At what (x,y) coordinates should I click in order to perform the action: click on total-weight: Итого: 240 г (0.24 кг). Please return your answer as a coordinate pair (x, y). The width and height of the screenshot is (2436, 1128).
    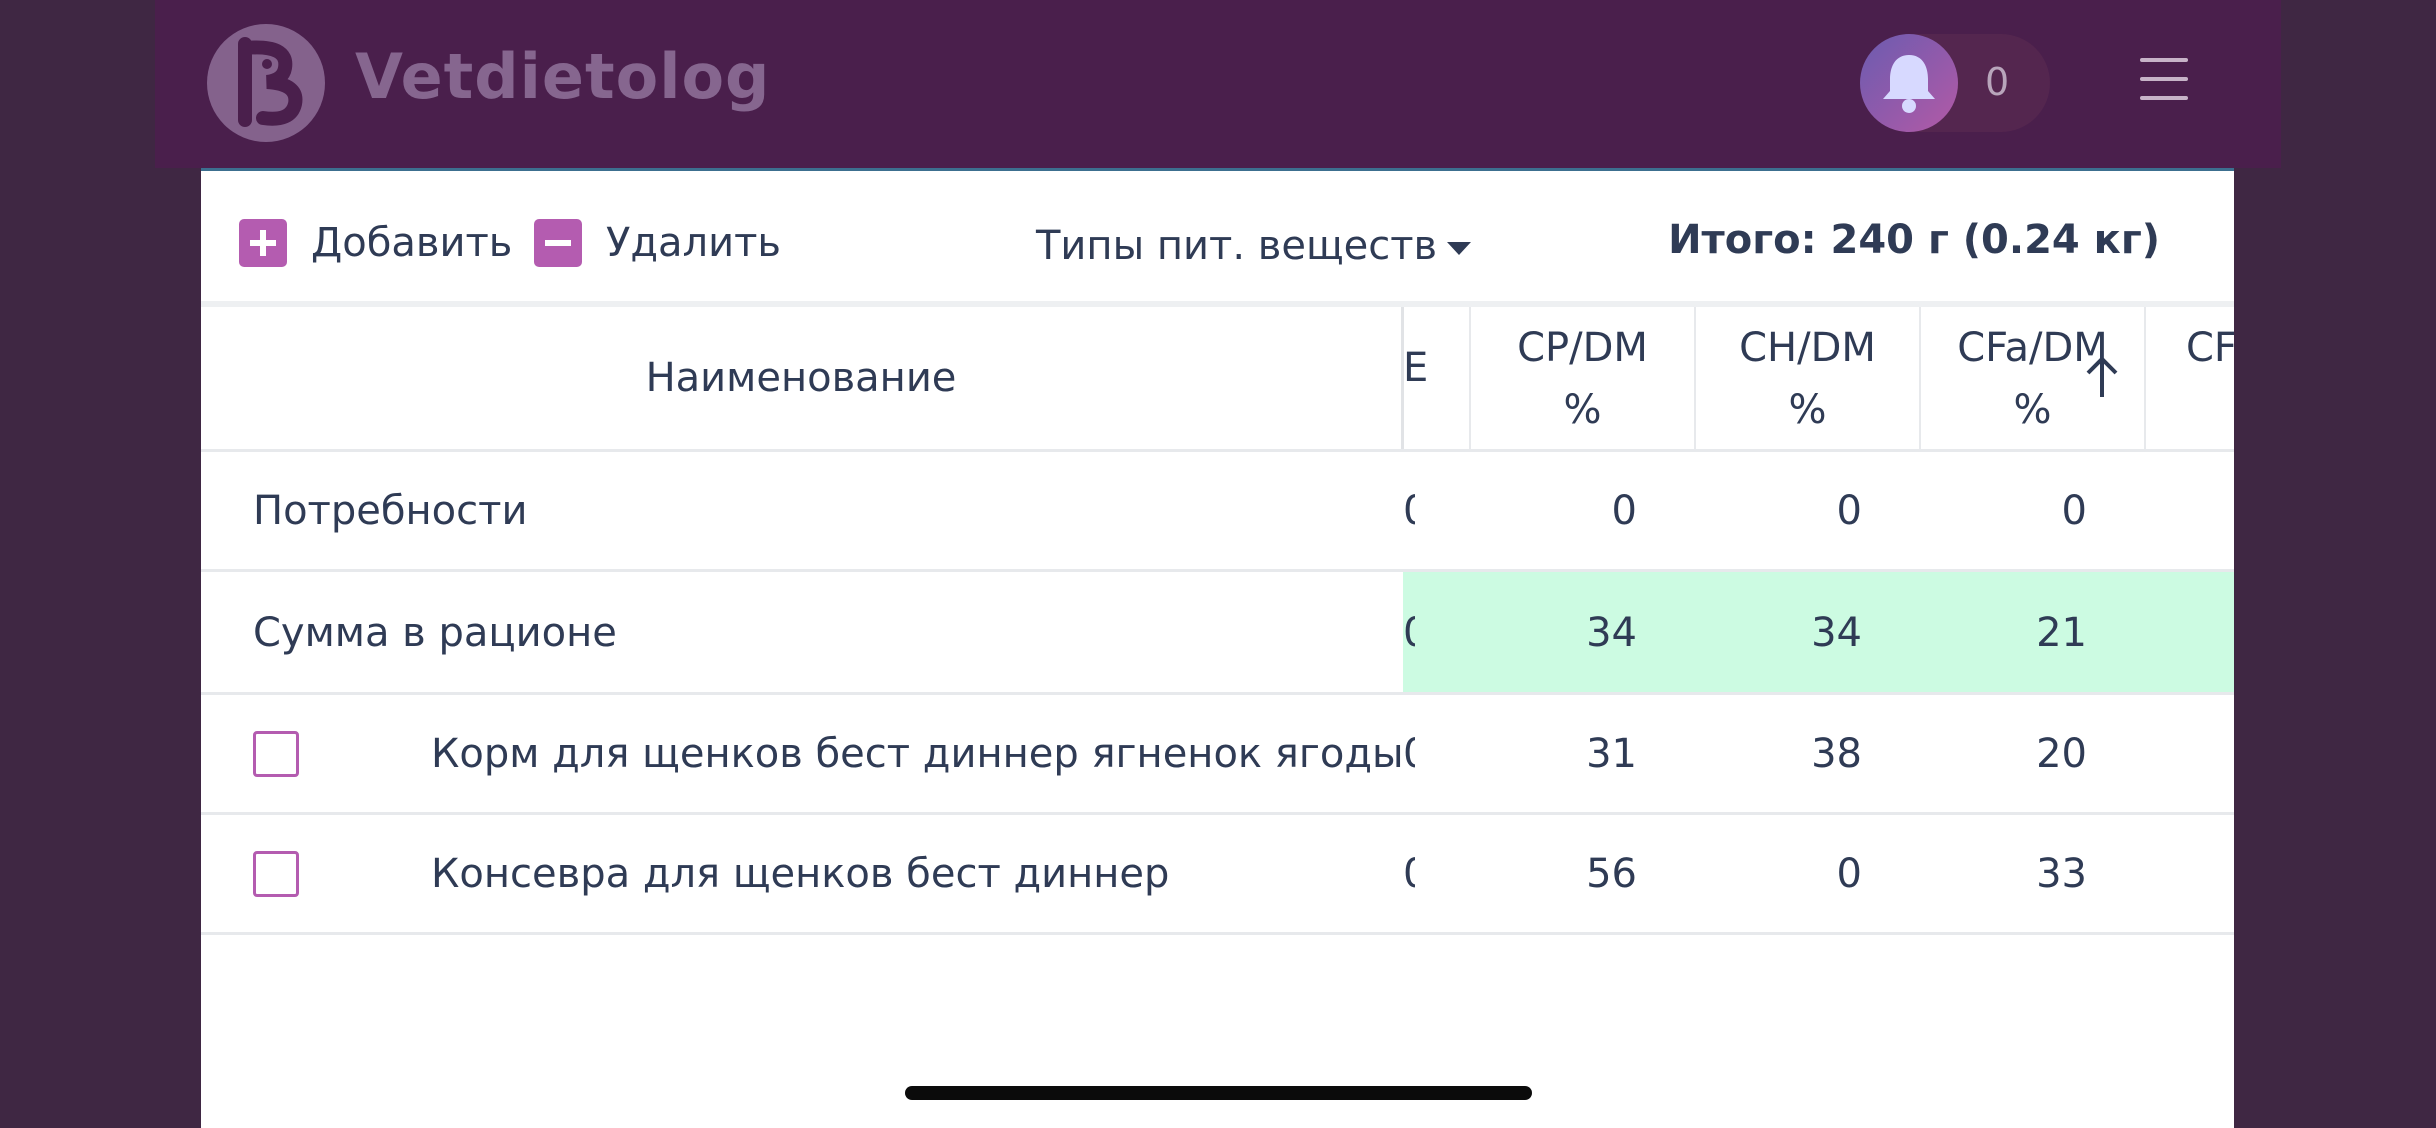
    Looking at the image, I should click on (1914, 240).